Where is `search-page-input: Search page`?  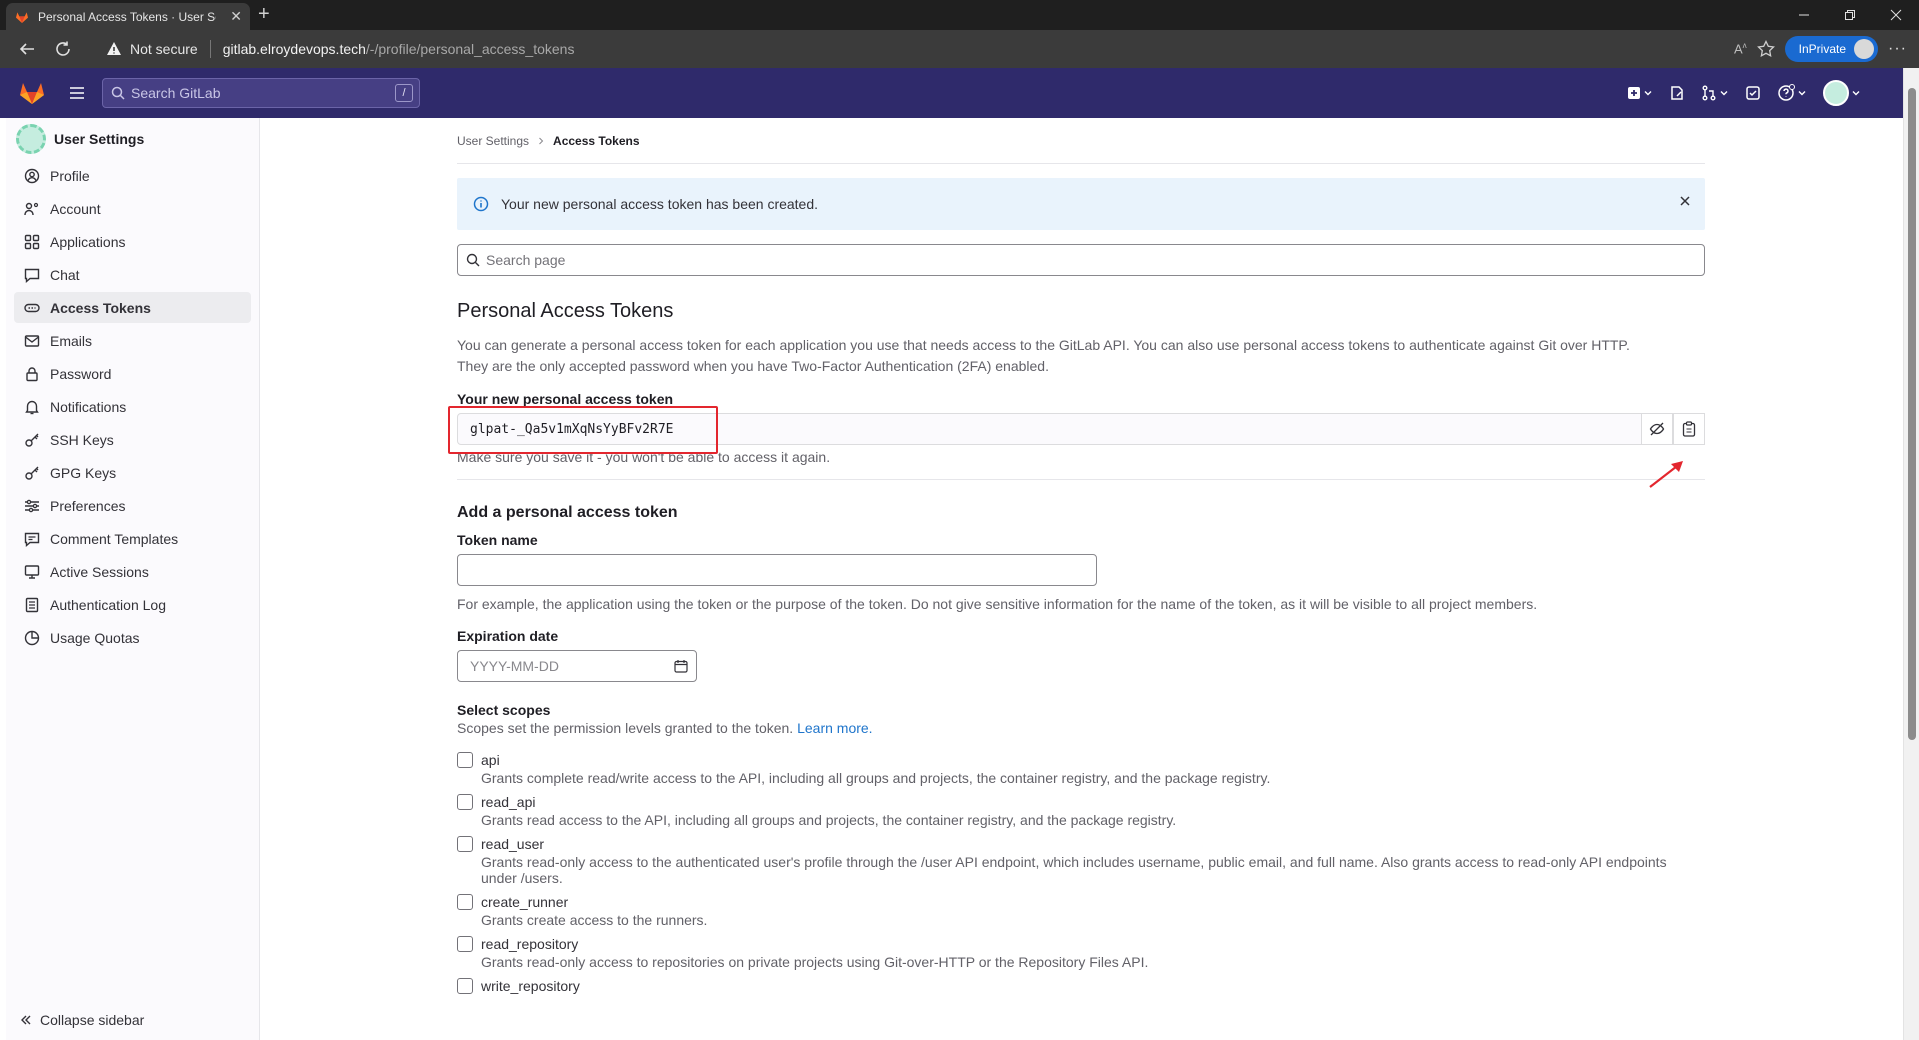 search-page-input: Search page is located at coordinates (1081, 260).